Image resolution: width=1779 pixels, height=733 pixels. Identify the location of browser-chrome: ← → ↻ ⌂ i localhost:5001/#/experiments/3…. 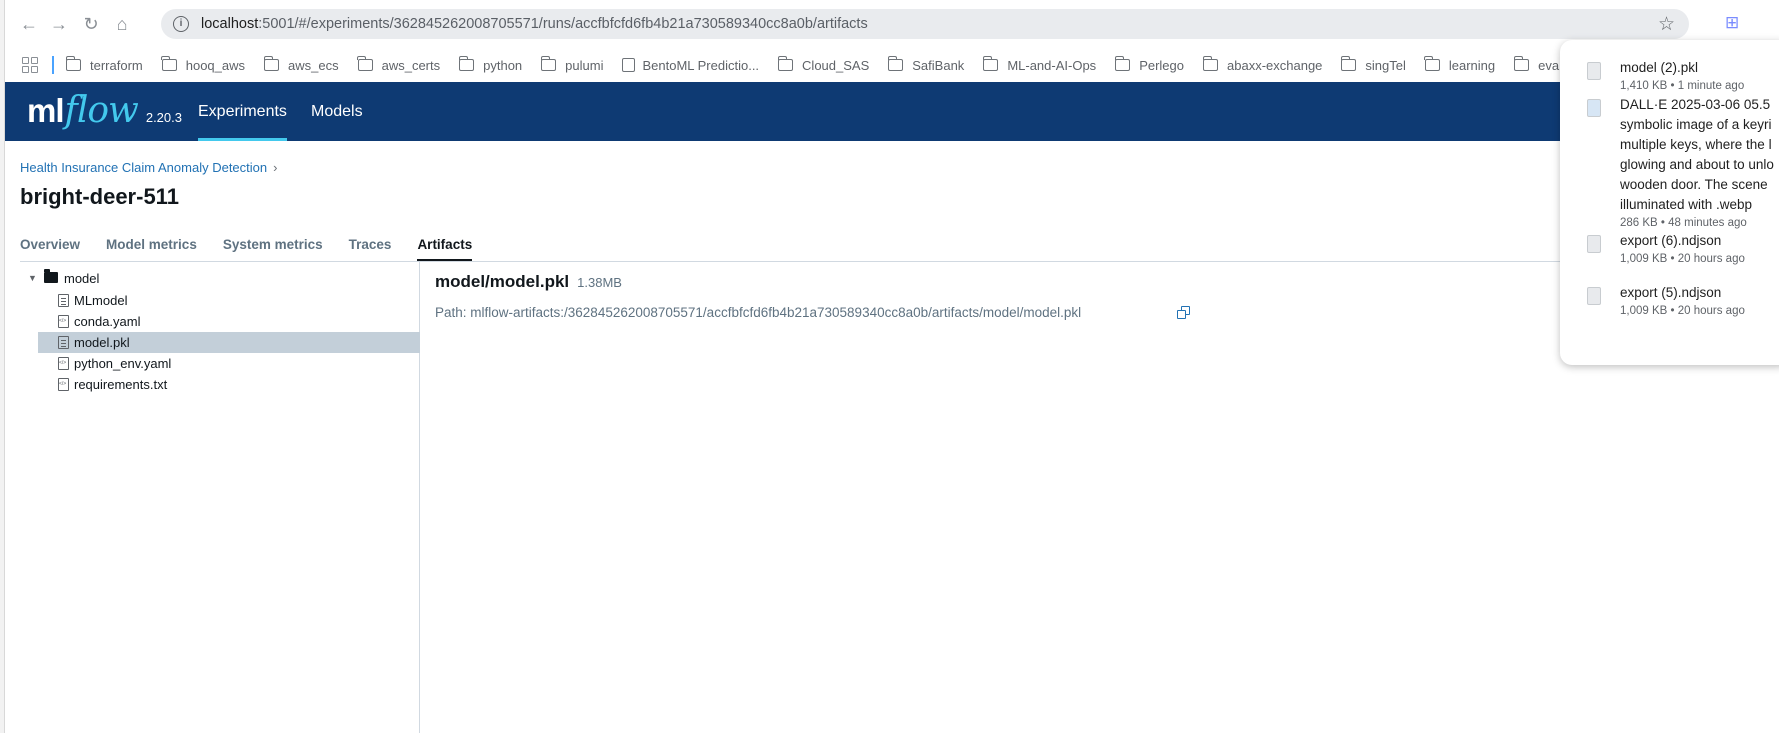
(892, 41).